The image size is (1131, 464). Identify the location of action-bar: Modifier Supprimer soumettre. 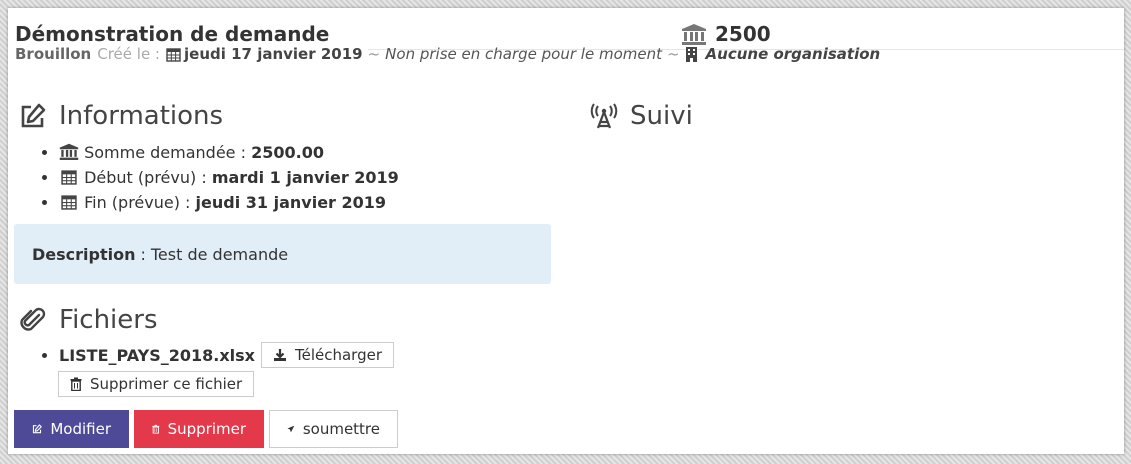
(206, 429).